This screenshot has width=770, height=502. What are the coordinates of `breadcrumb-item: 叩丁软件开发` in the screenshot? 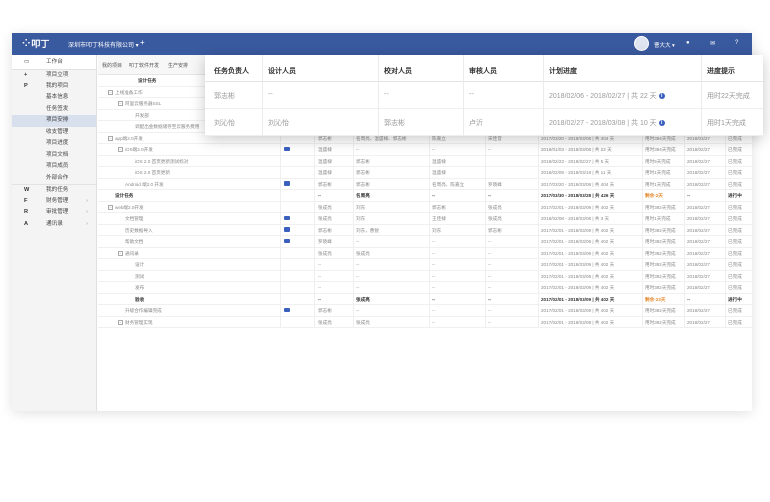 It's located at (144, 65).